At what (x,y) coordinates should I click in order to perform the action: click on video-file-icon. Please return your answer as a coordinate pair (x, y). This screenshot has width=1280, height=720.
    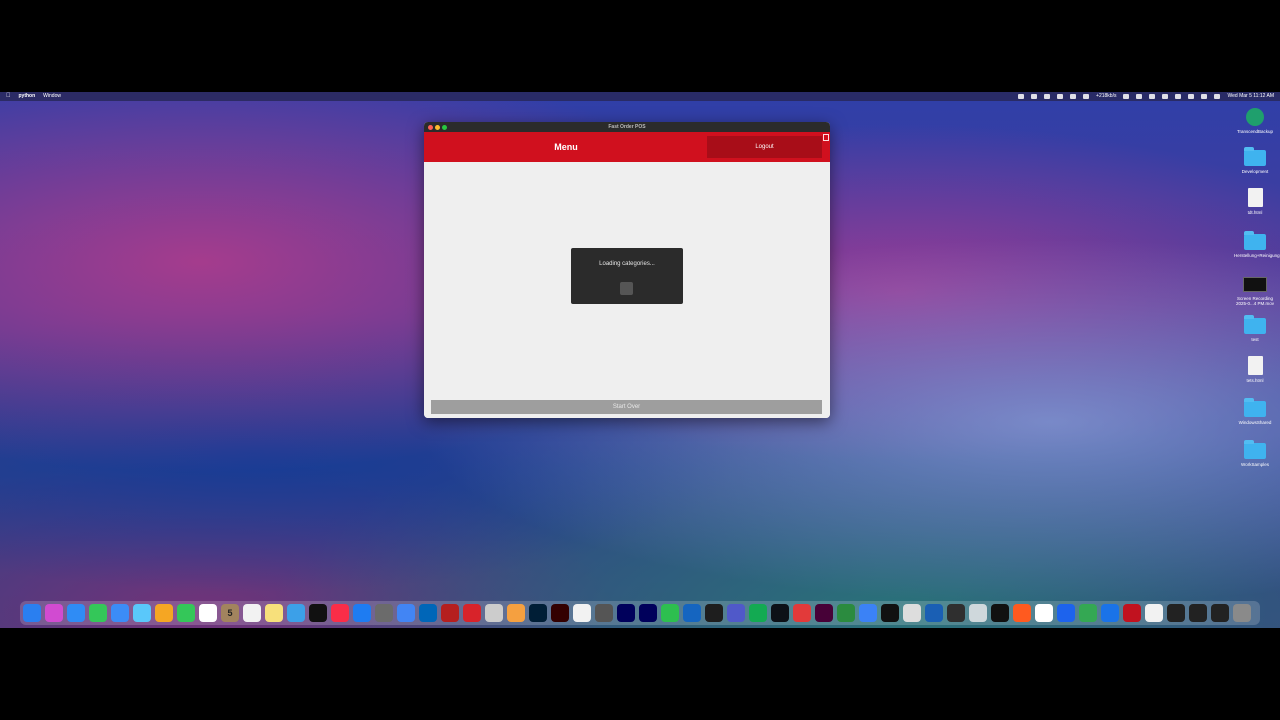
    Looking at the image, I should click on (1255, 284).